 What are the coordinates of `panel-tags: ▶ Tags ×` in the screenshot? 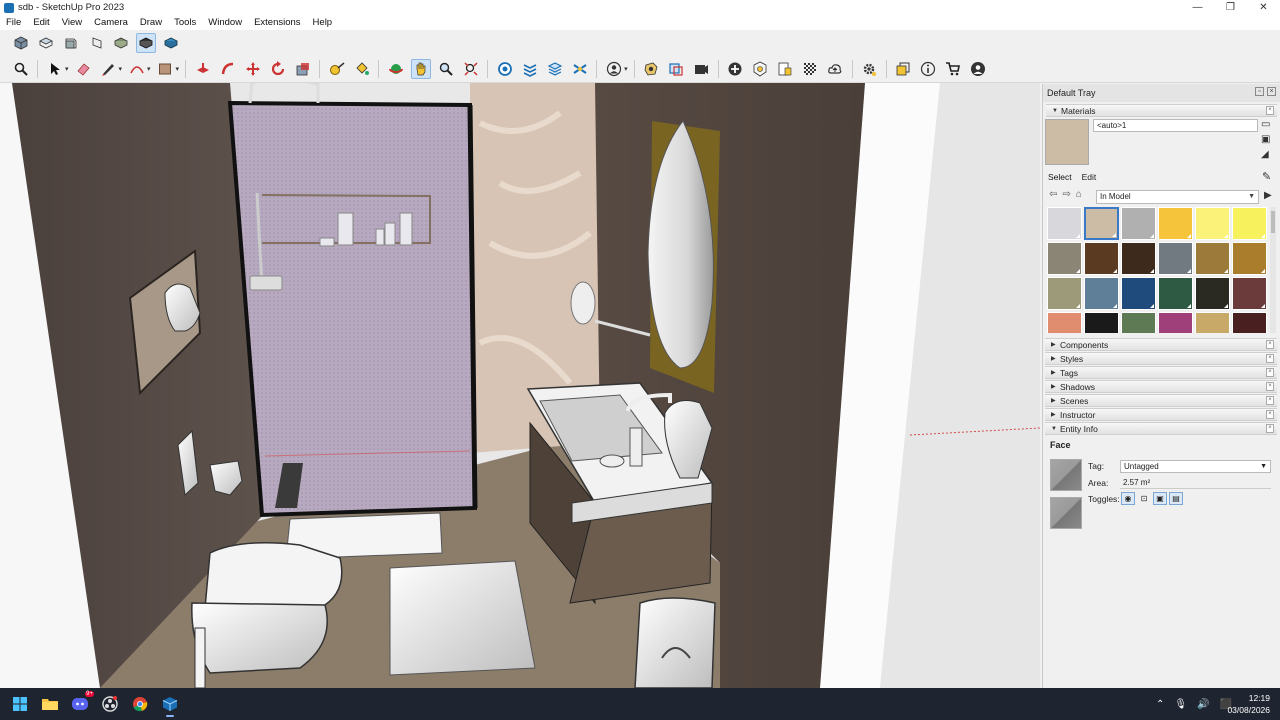 It's located at (1161, 372).